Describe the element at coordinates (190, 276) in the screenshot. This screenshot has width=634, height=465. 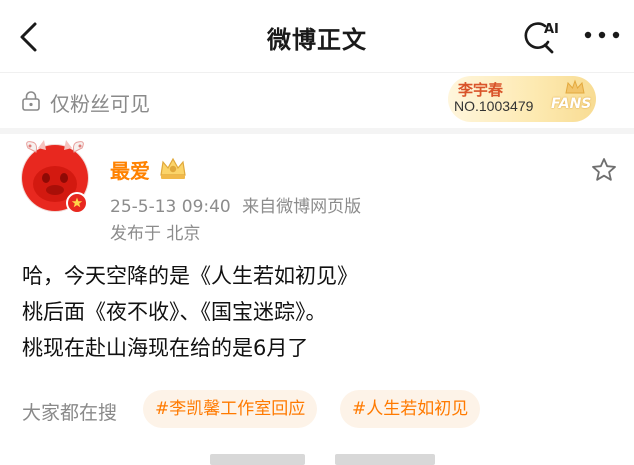
I see `post-line: 哈，今天空降的是《人生若如初见》` at that location.